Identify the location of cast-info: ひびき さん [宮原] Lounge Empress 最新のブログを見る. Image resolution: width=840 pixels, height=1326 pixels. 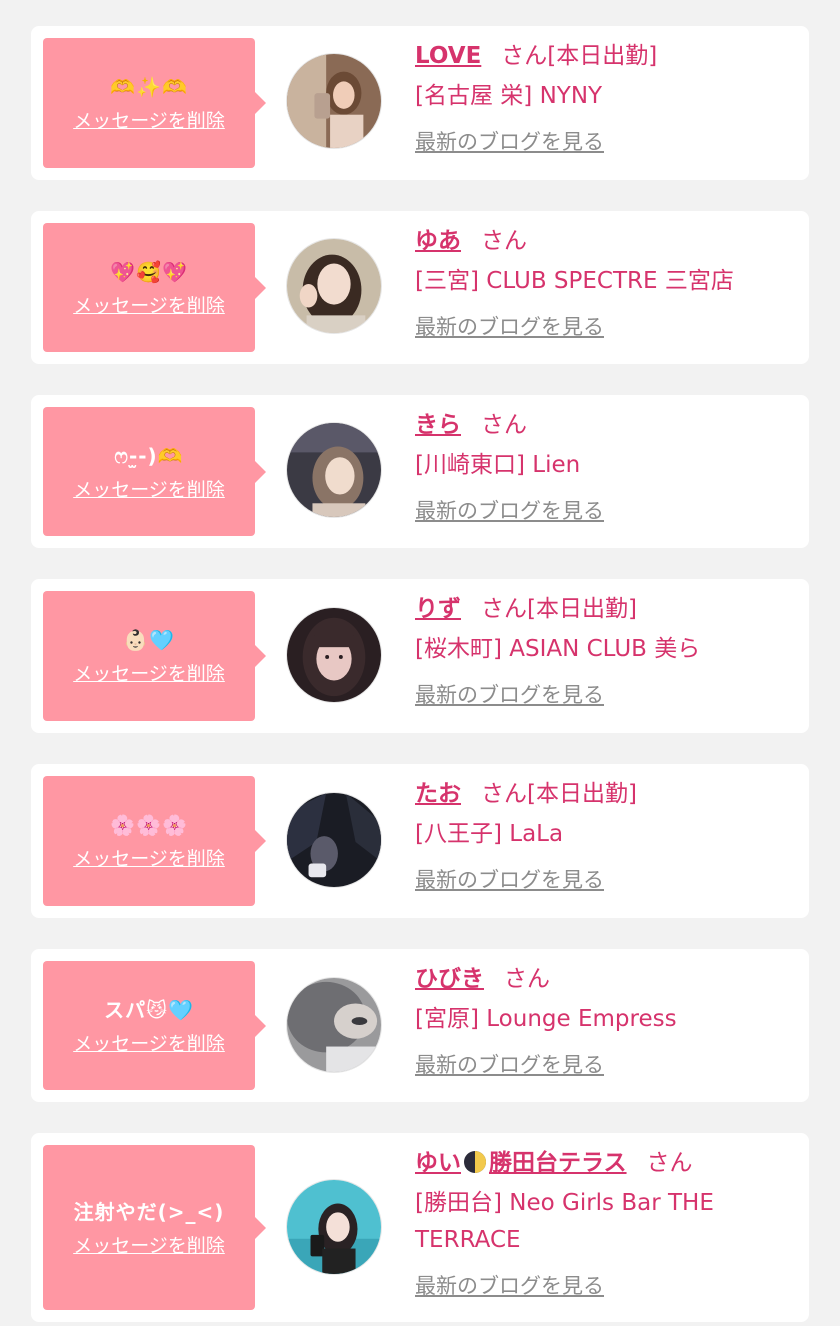
(605, 1021).